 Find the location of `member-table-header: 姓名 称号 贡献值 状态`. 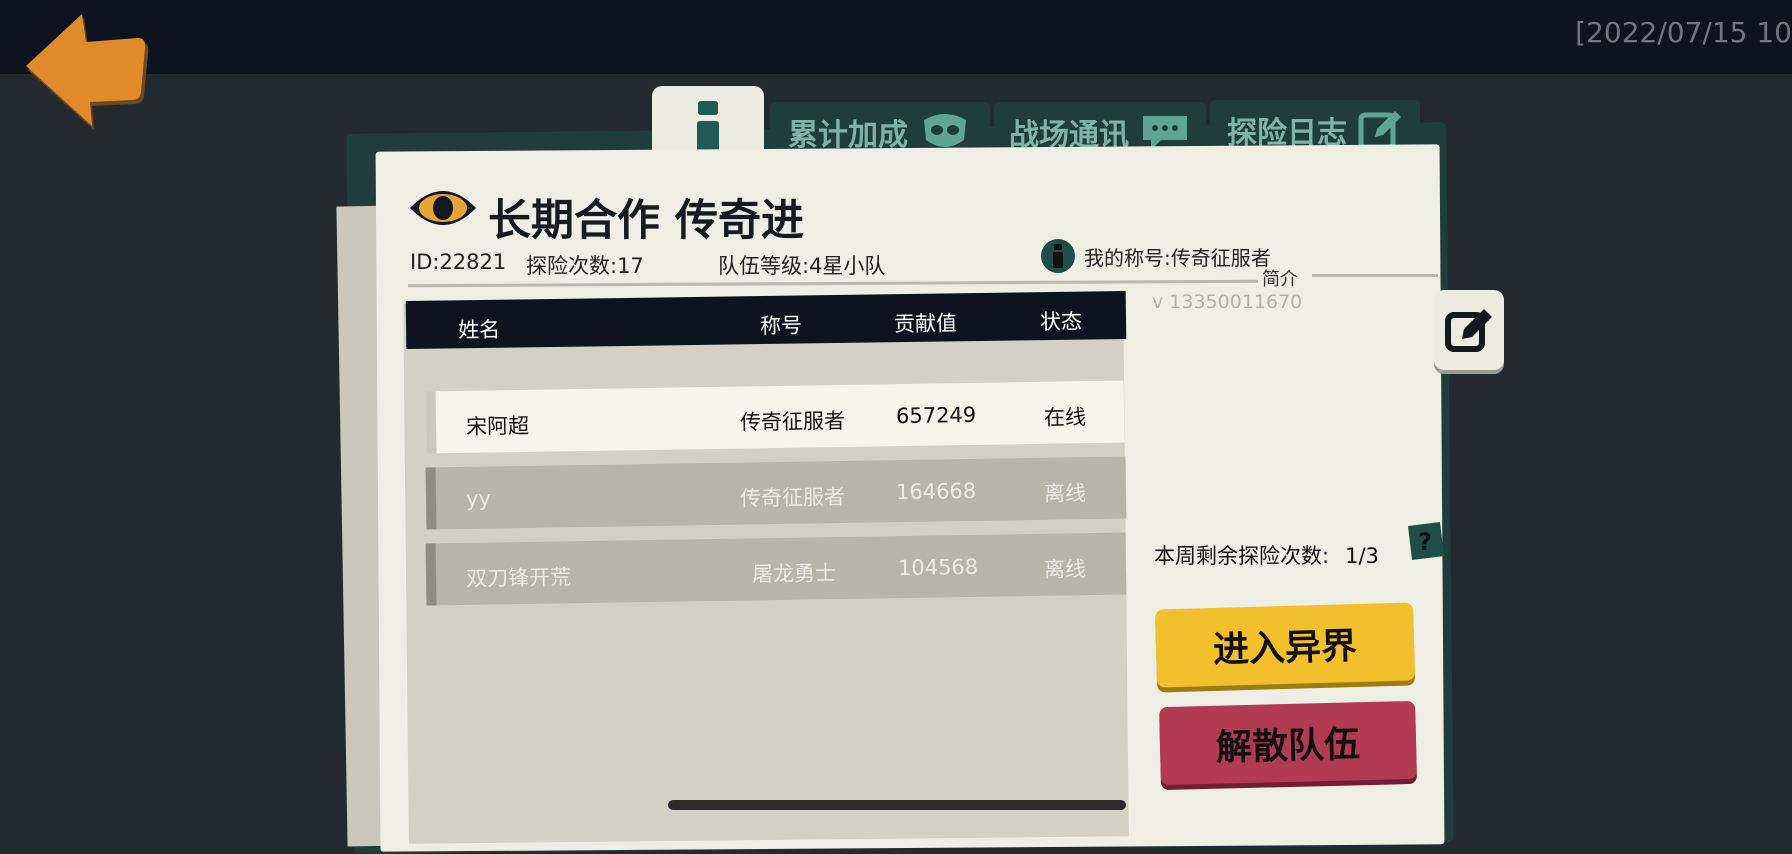

member-table-header: 姓名 称号 贡献值 状态 is located at coordinates (766, 320).